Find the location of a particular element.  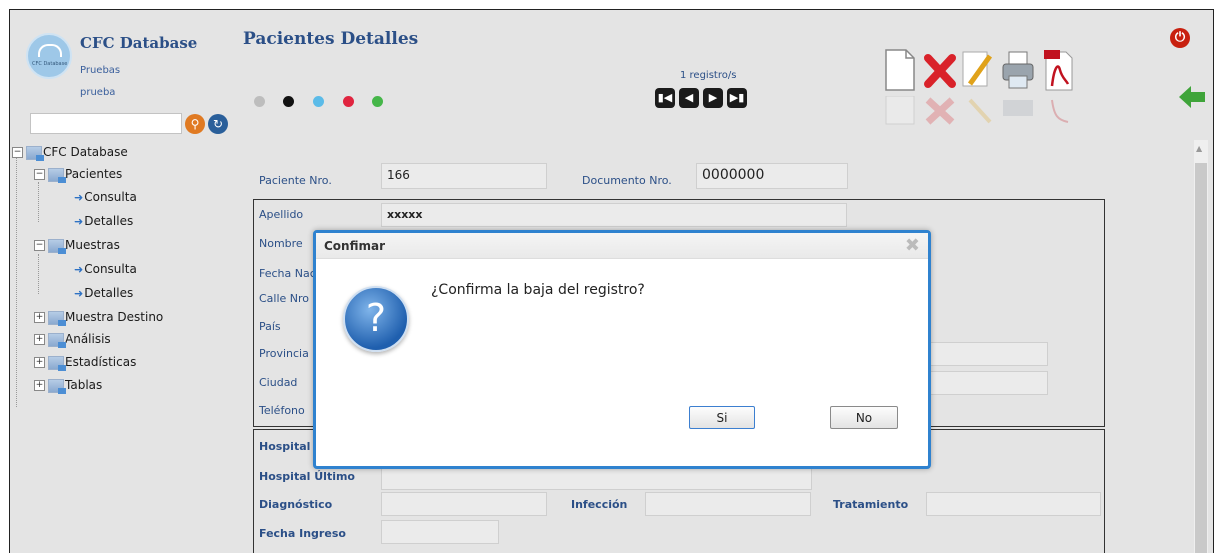

provincia-label: Provincia is located at coordinates (284, 353).